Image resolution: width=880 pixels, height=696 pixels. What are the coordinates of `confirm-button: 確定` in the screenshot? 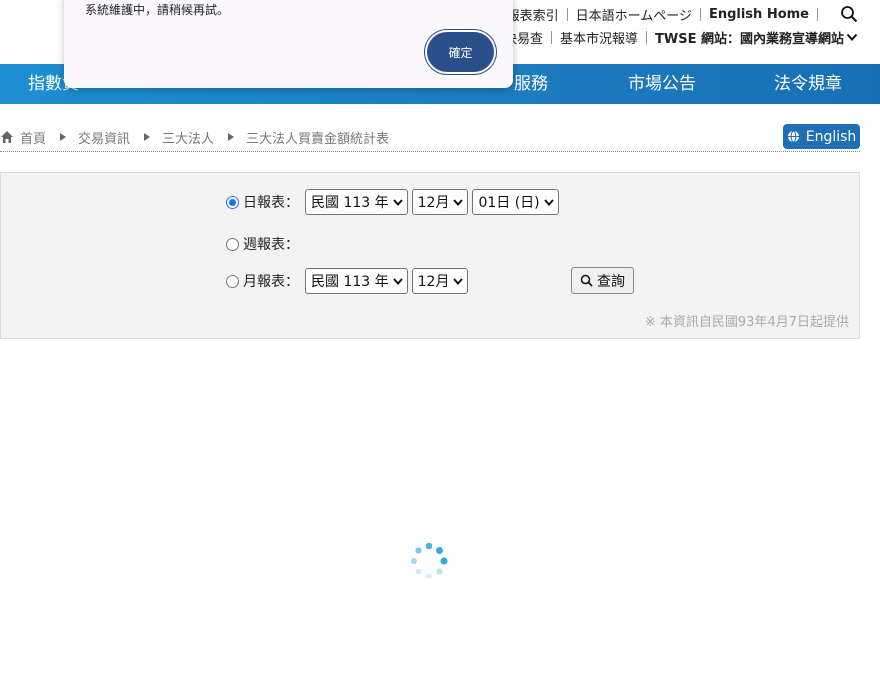 It's located at (460, 52).